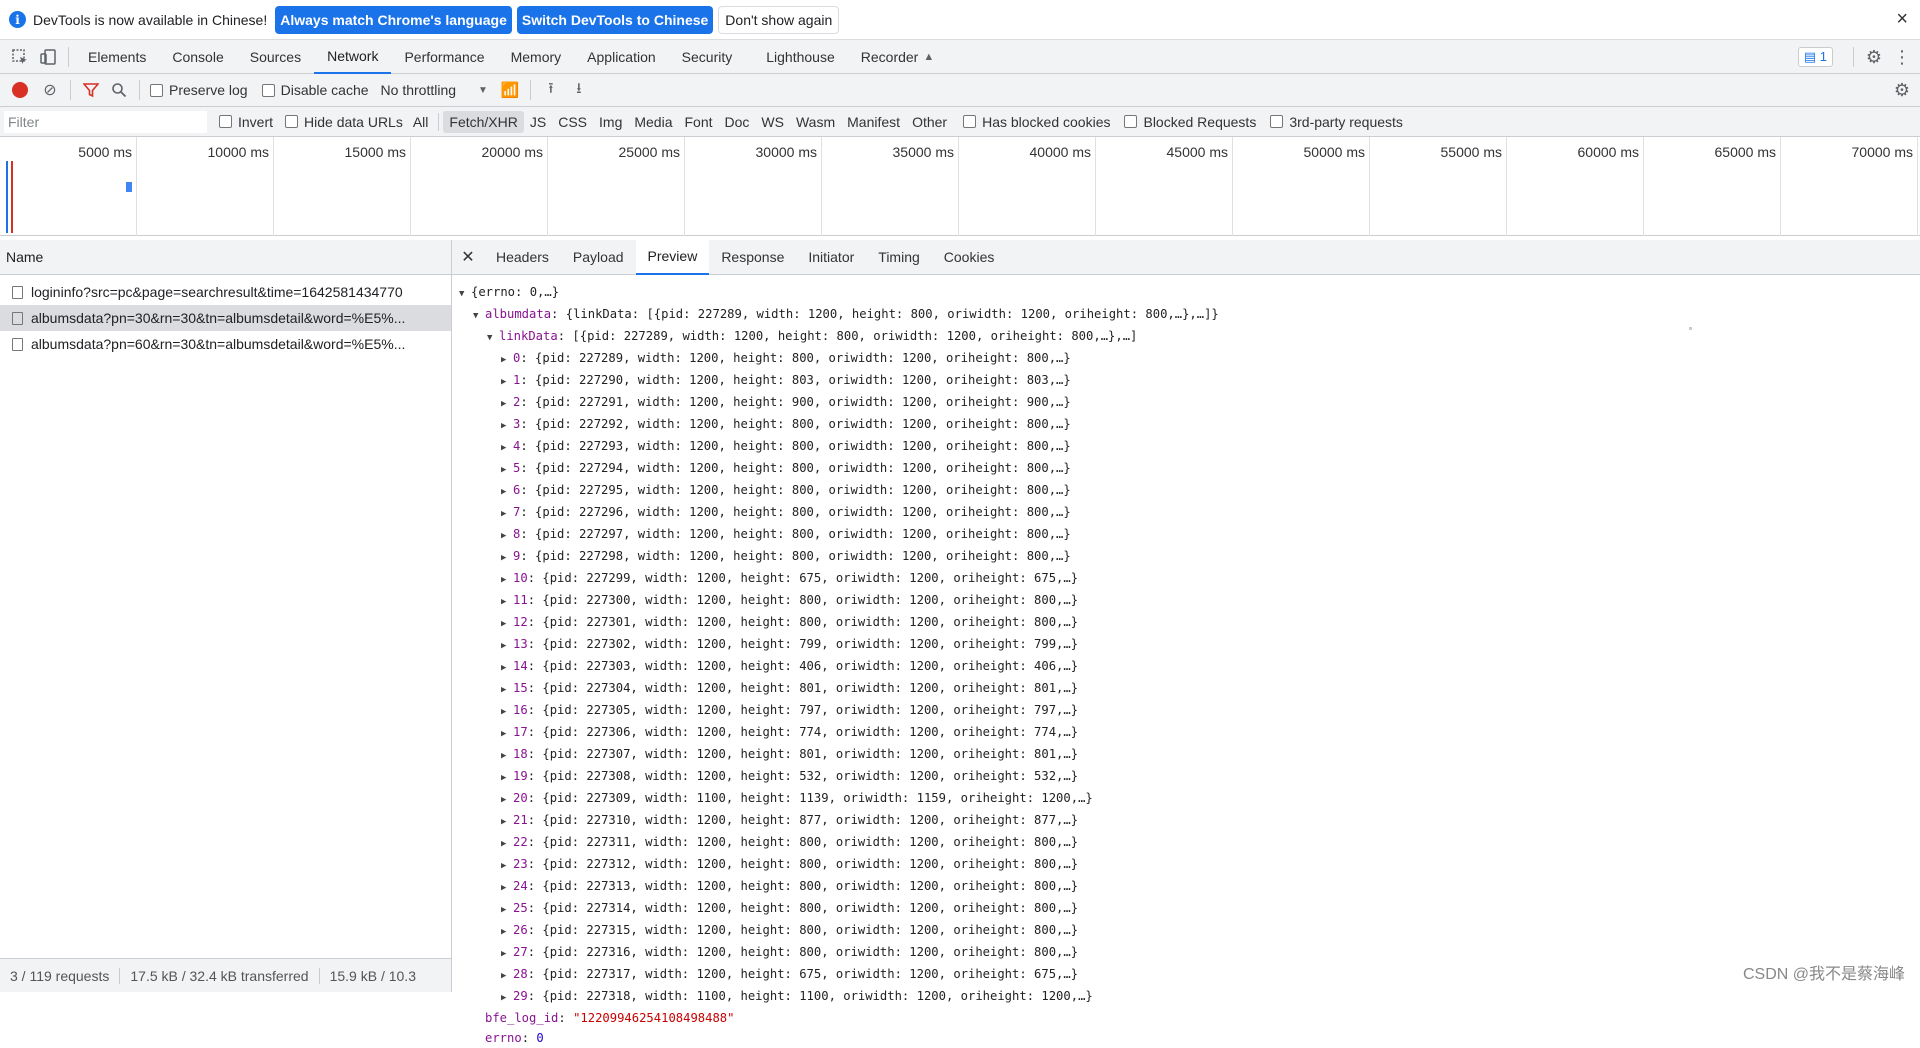  Describe the element at coordinates (156, 90) in the screenshot. I see `preserve-log-checkbox` at that location.